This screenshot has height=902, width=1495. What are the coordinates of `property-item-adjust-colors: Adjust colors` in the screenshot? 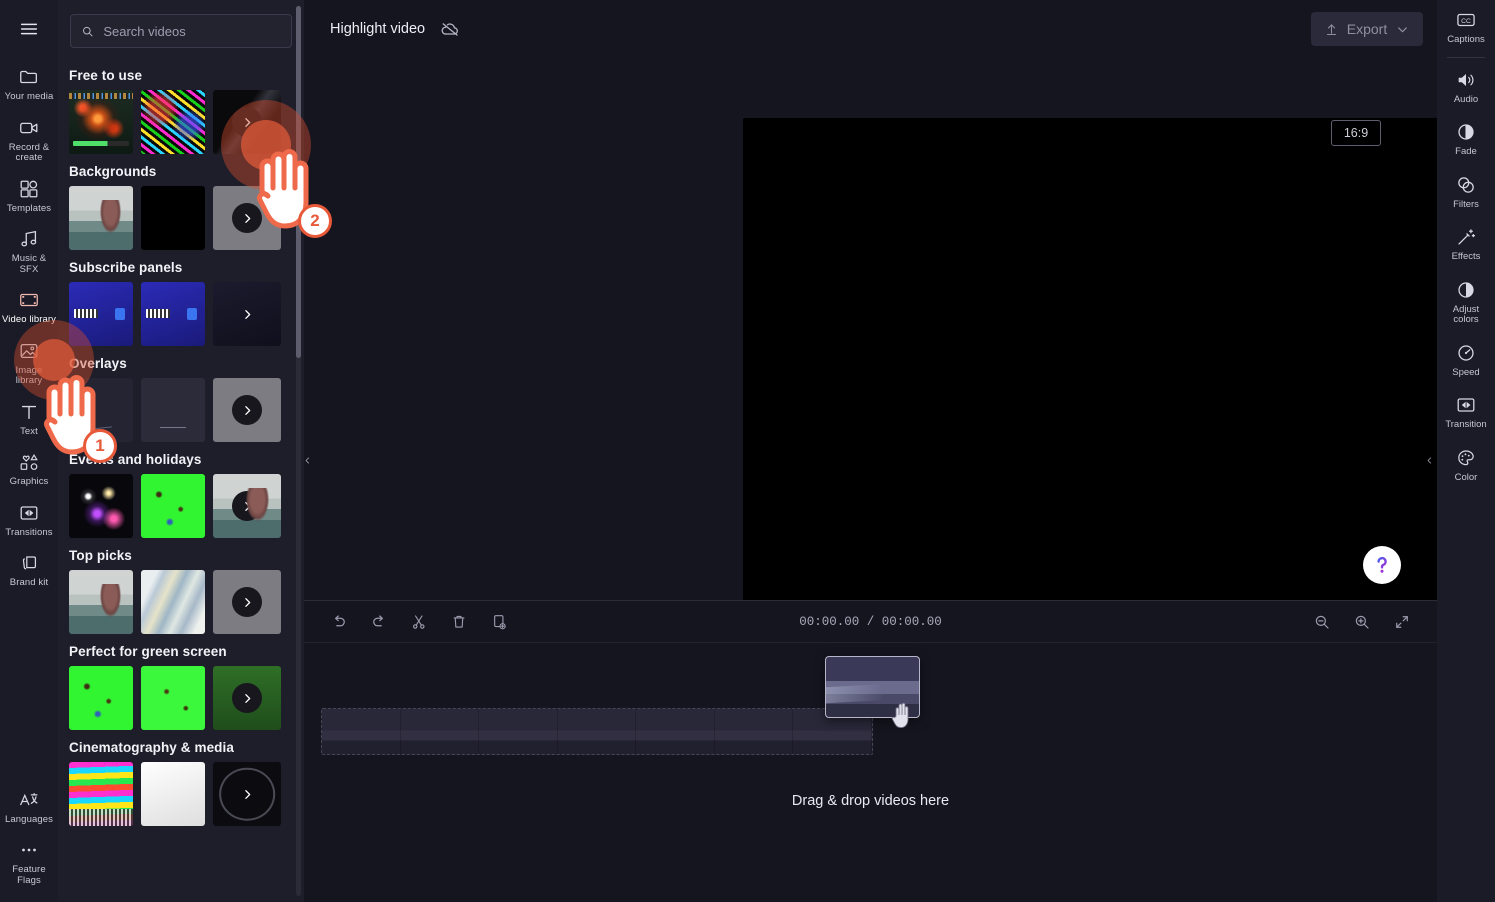 It's located at (1466, 301).